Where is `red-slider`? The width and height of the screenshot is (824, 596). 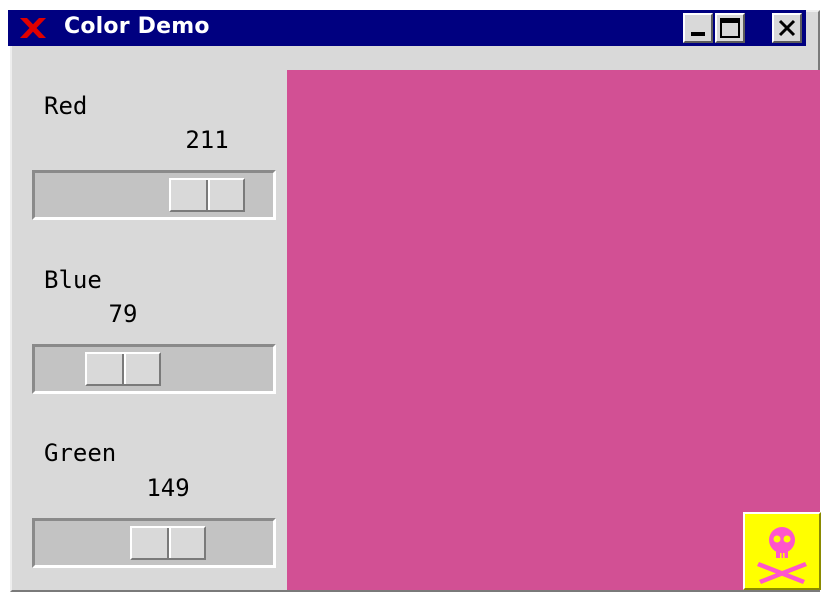
red-slider is located at coordinates (154, 195).